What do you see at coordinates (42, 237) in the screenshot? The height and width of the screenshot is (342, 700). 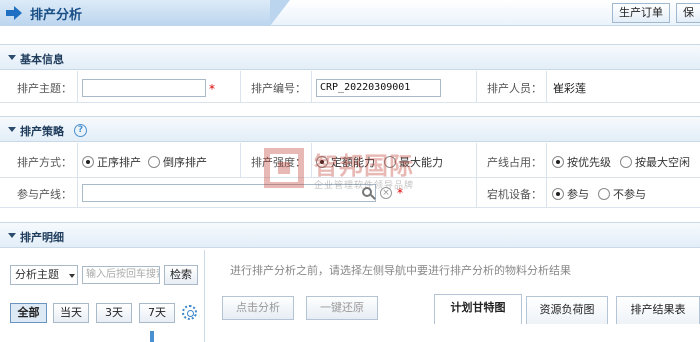 I see `section-title: 排产明细` at bounding box center [42, 237].